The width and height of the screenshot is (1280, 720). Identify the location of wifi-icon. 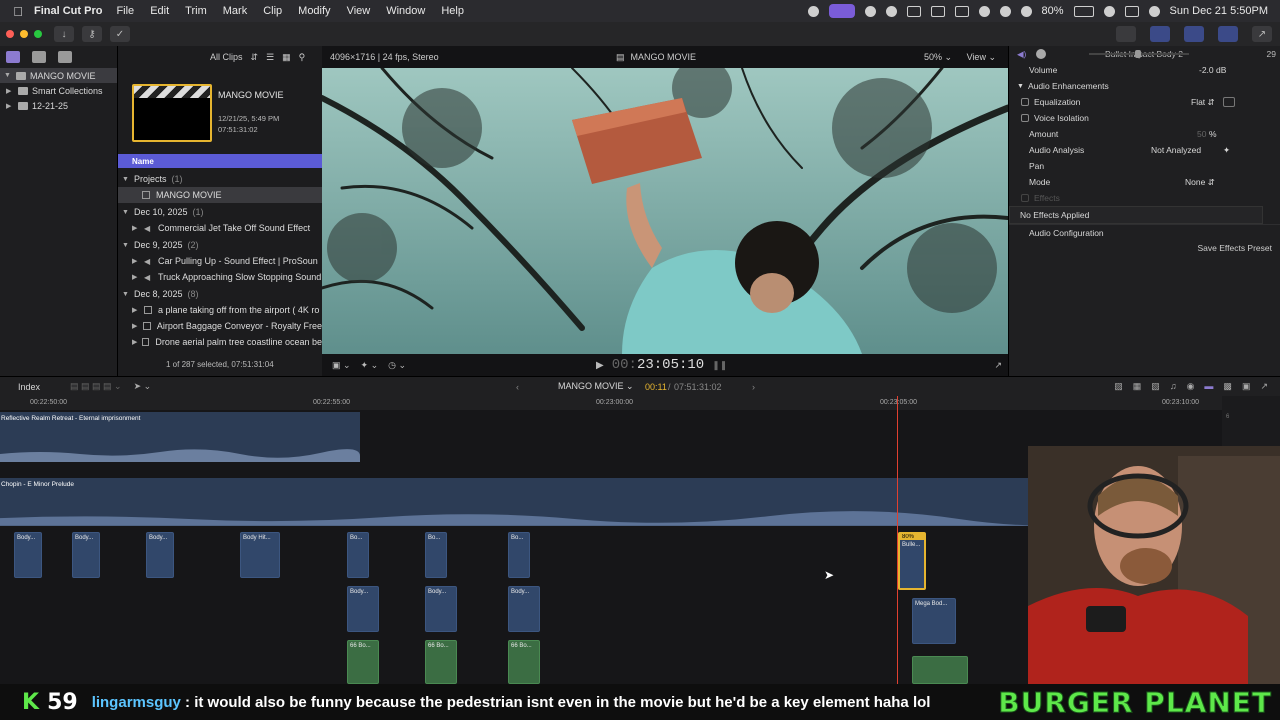
(1026, 11).